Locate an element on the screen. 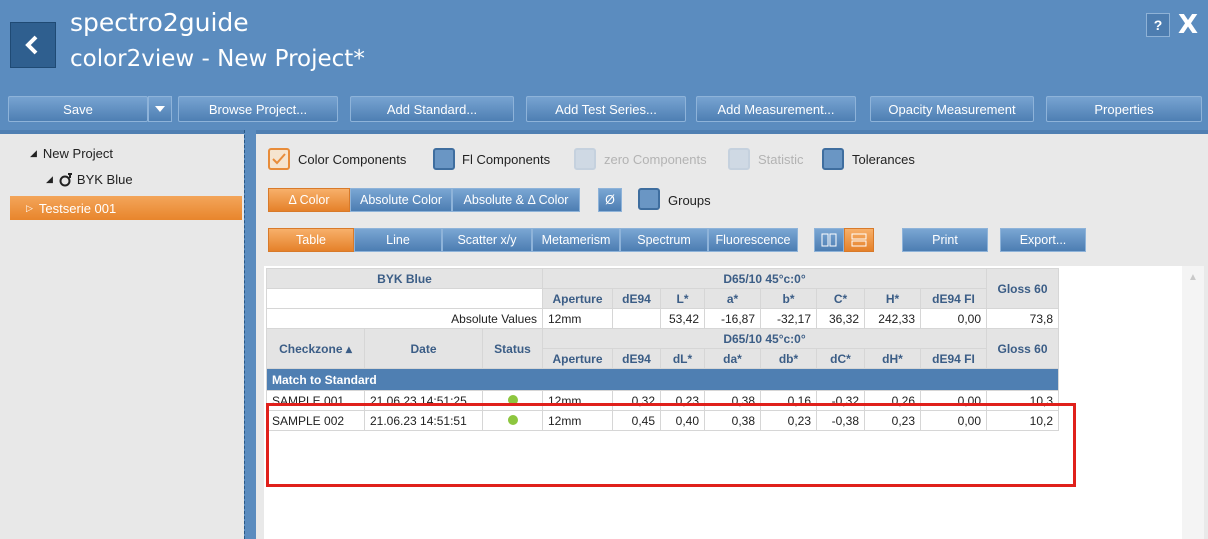  app-title: spectro2guide is located at coordinates (159, 22).